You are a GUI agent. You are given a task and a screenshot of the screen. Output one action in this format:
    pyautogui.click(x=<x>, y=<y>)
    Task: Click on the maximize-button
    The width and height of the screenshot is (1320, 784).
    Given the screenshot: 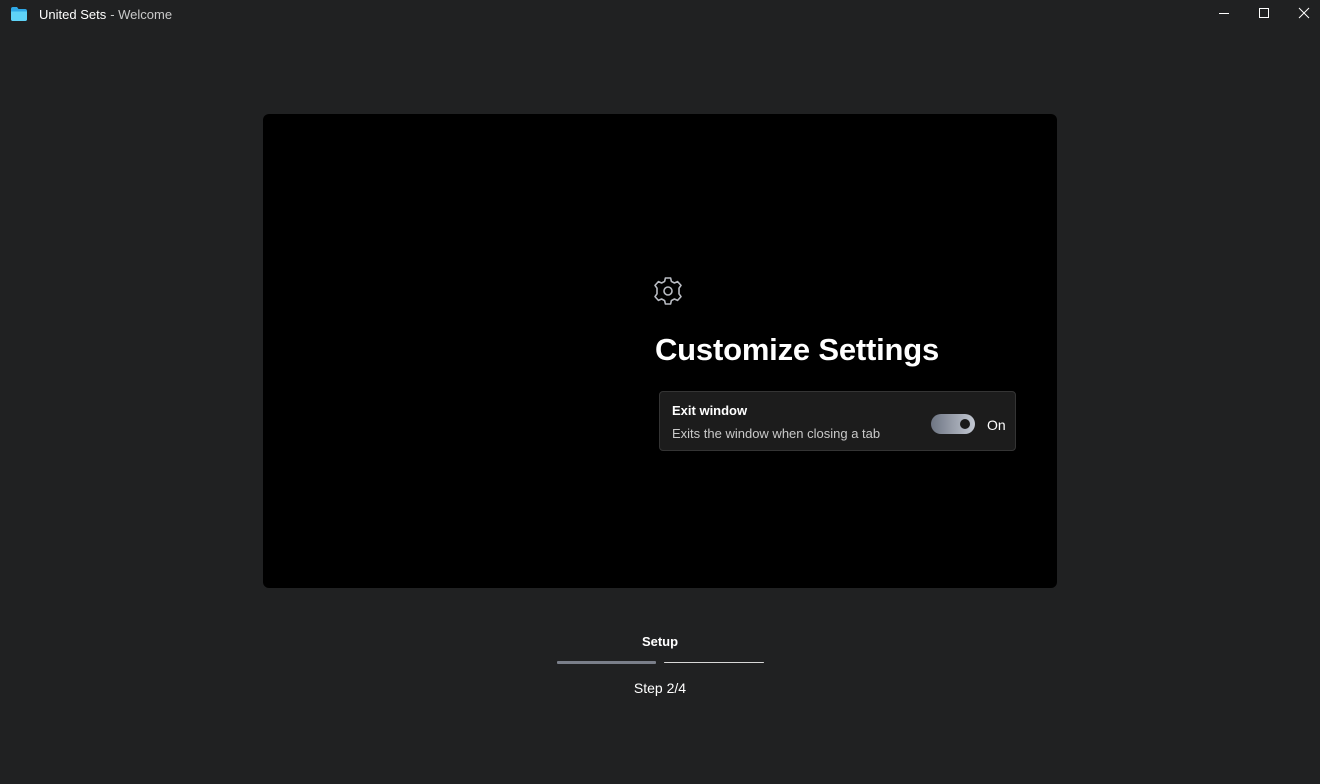 What is the action you would take?
    pyautogui.click(x=1264, y=15)
    